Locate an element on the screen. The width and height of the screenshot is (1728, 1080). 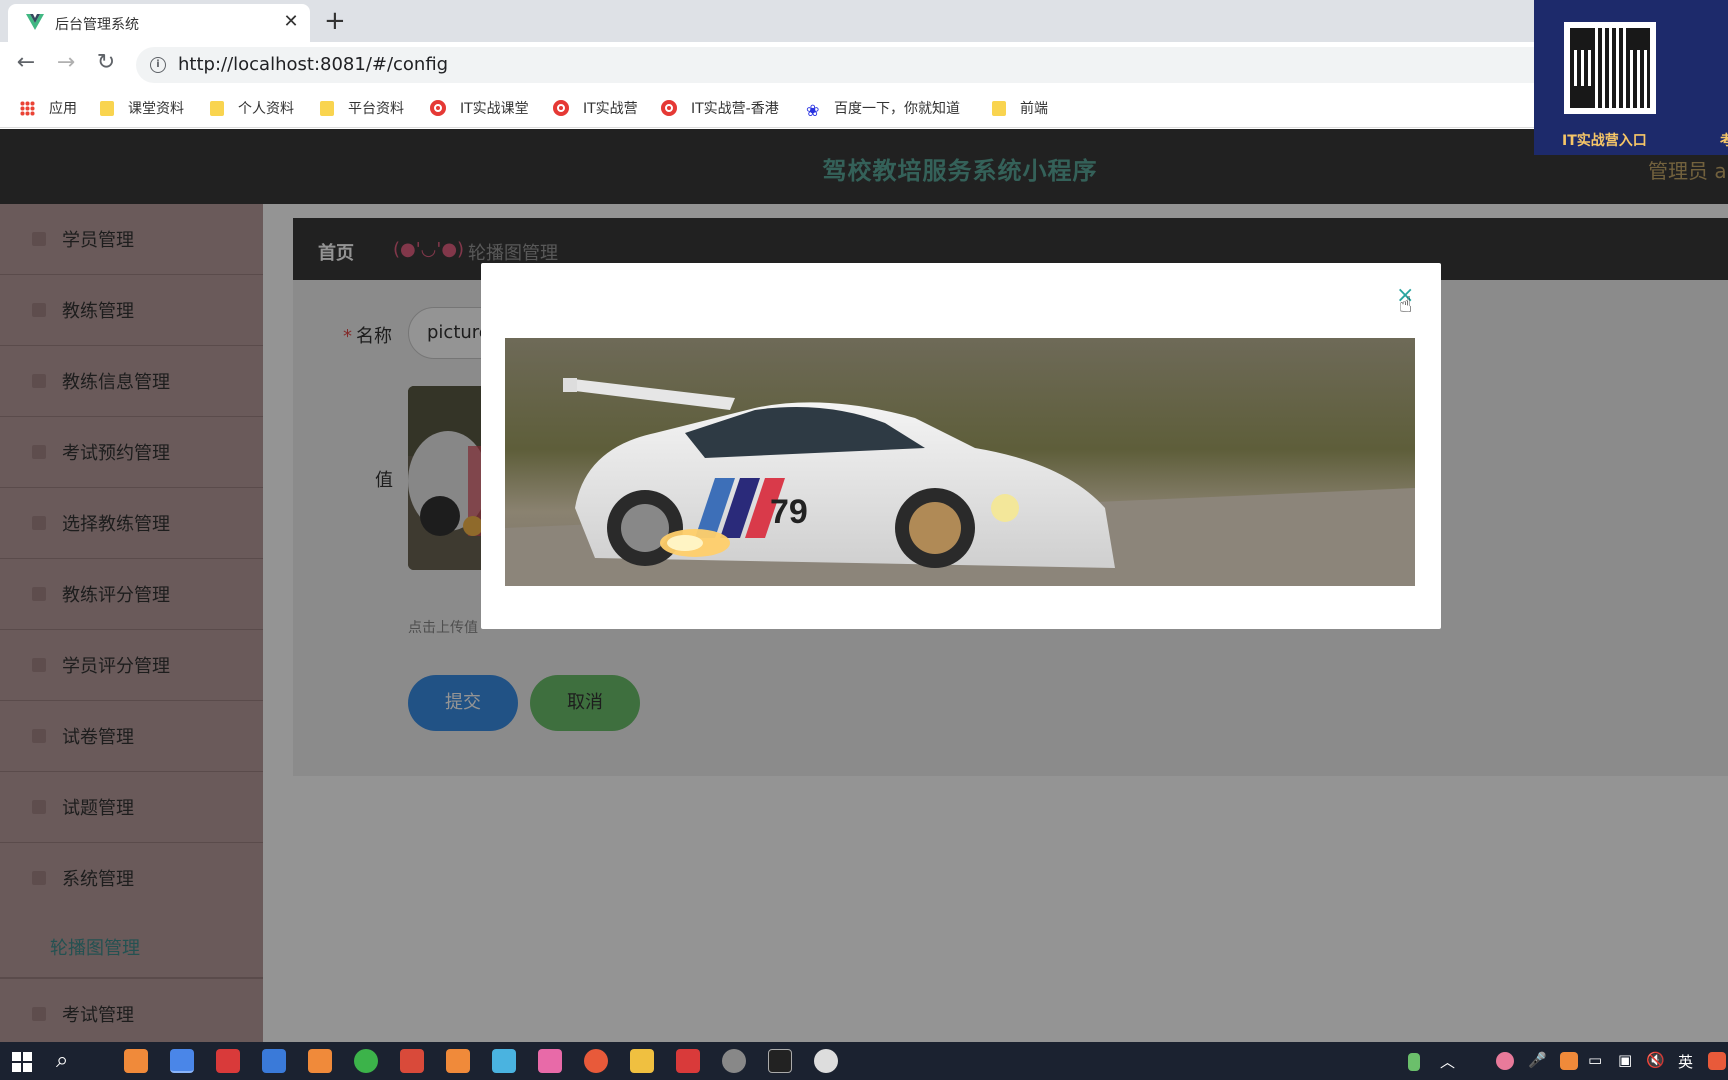
file-explorer-icon is located at coordinates (642, 1061).